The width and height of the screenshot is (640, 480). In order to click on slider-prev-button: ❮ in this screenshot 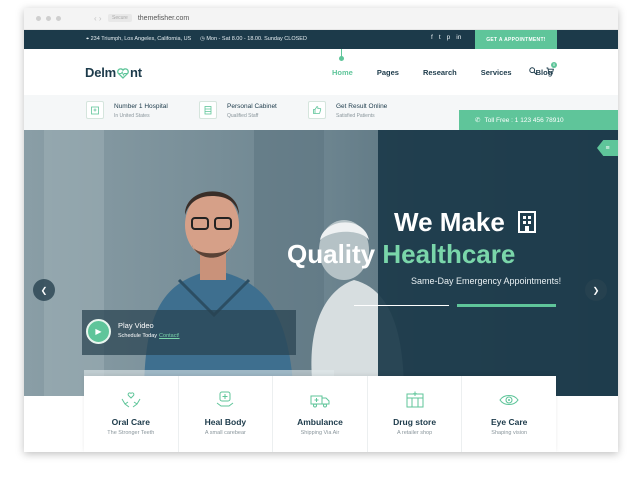, I will do `click(44, 290)`.